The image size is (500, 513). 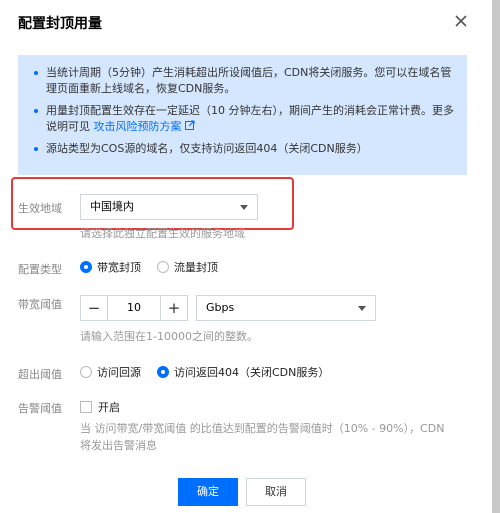 I want to click on unit-select-value: Gbps, so click(x=220, y=307).